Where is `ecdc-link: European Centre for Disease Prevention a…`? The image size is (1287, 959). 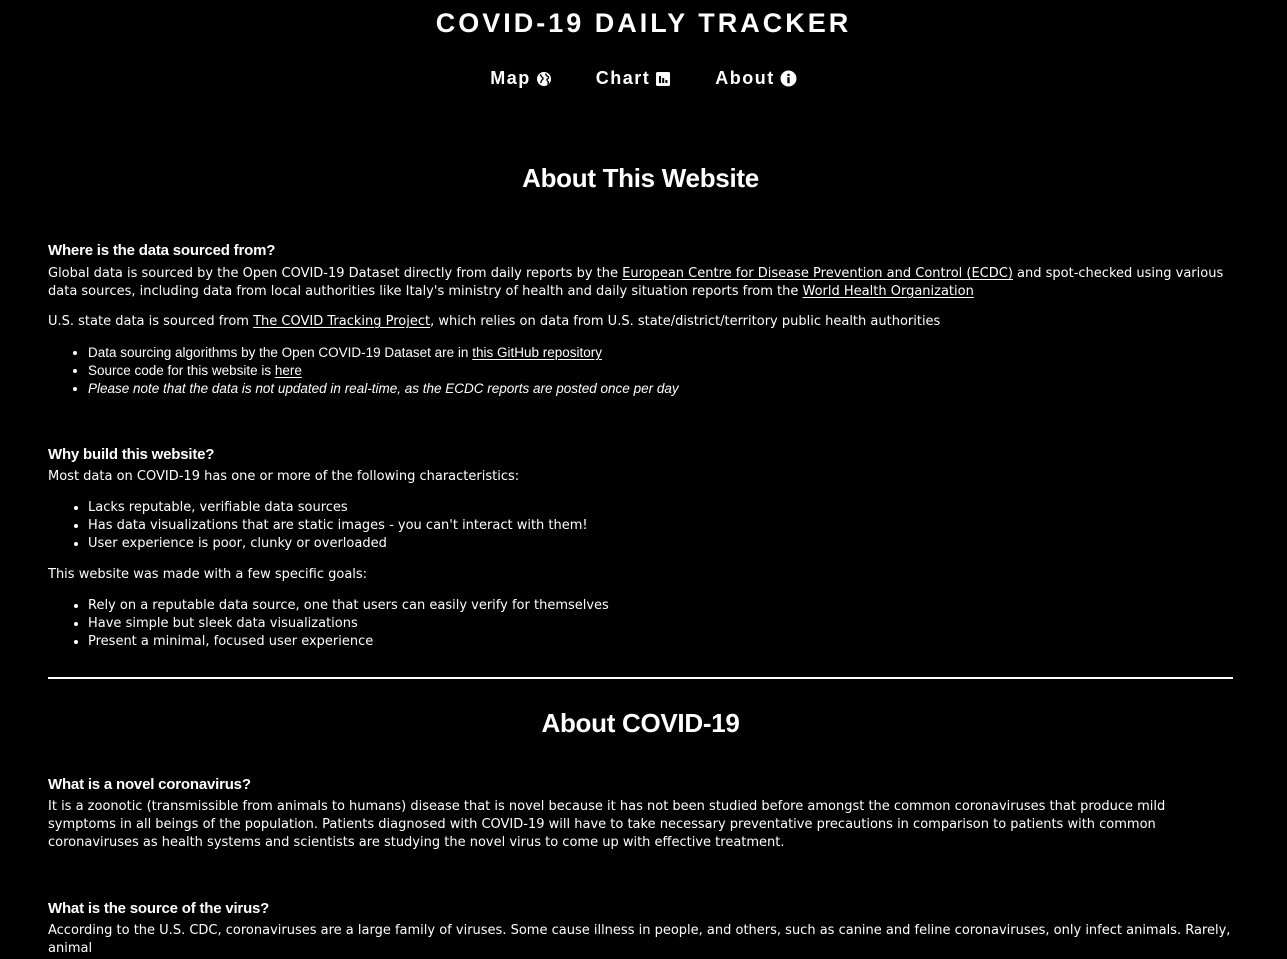 ecdc-link: European Centre for Disease Prevention a… is located at coordinates (817, 273).